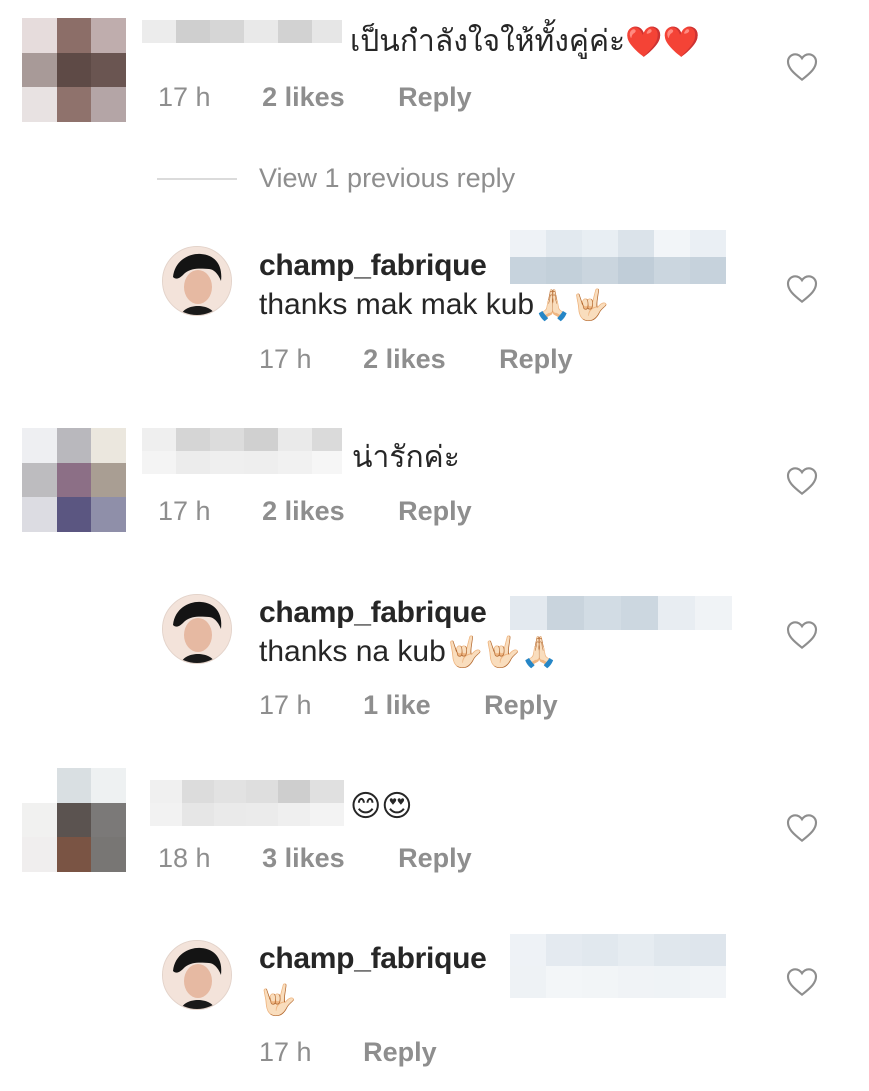 The image size is (869, 1091). What do you see at coordinates (406, 457) in the screenshot?
I see `comment-text: น่ารักค่ะ` at bounding box center [406, 457].